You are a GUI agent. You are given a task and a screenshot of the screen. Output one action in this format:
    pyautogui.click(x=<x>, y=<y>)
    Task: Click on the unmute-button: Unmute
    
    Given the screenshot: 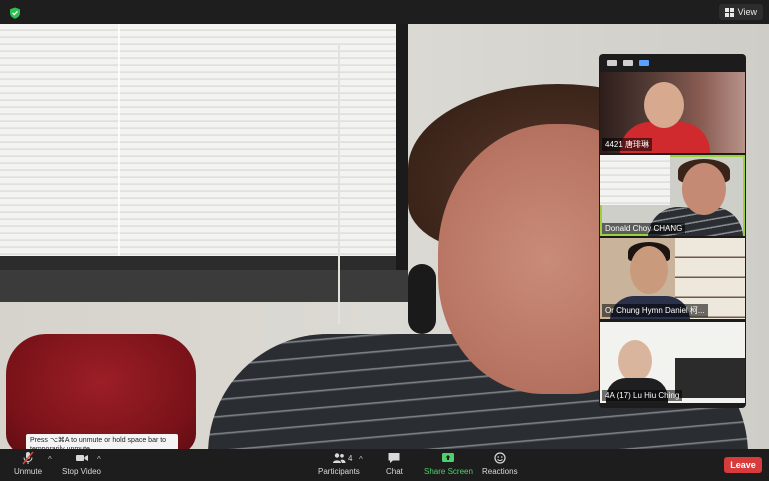 What is the action you would take?
    pyautogui.click(x=28, y=463)
    